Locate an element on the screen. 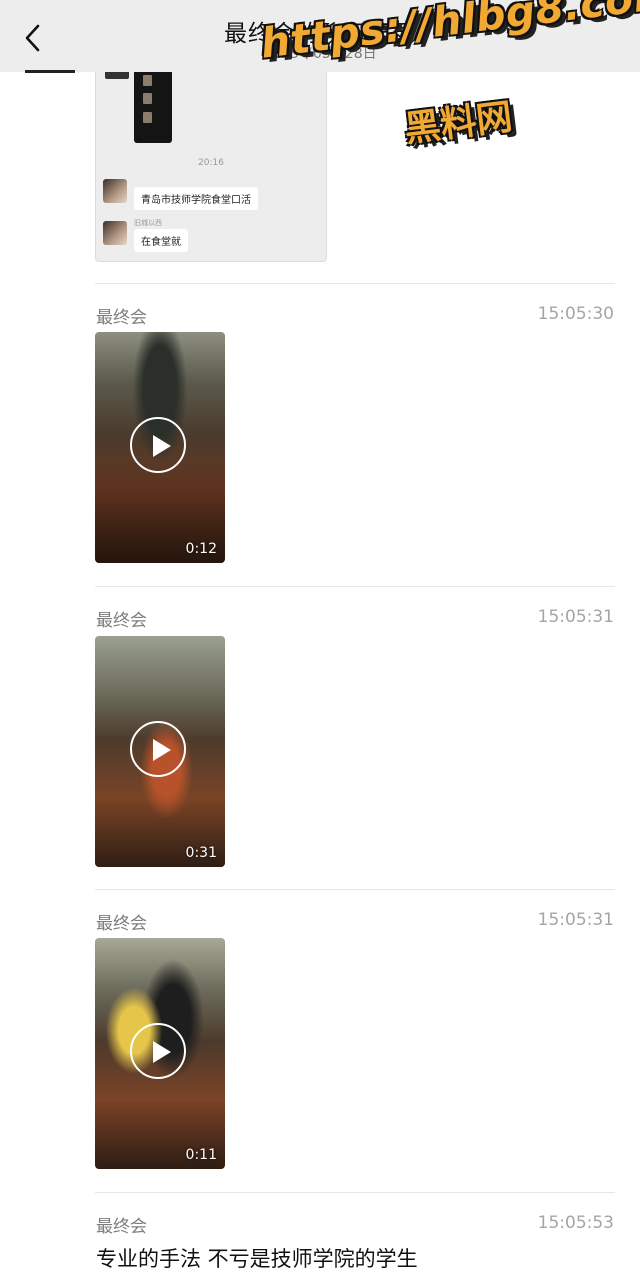 The image size is (640, 1280). video-message: 0:31 is located at coordinates (160, 751).